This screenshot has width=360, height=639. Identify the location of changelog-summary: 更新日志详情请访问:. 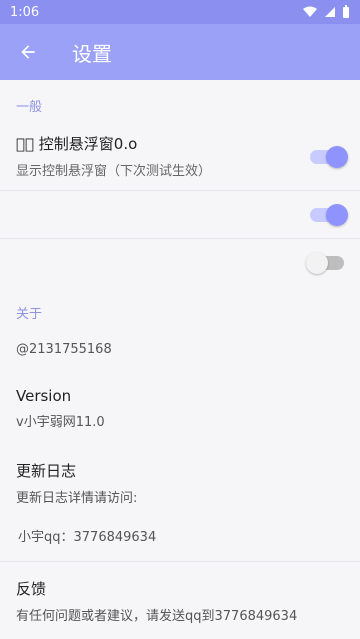
(77, 498).